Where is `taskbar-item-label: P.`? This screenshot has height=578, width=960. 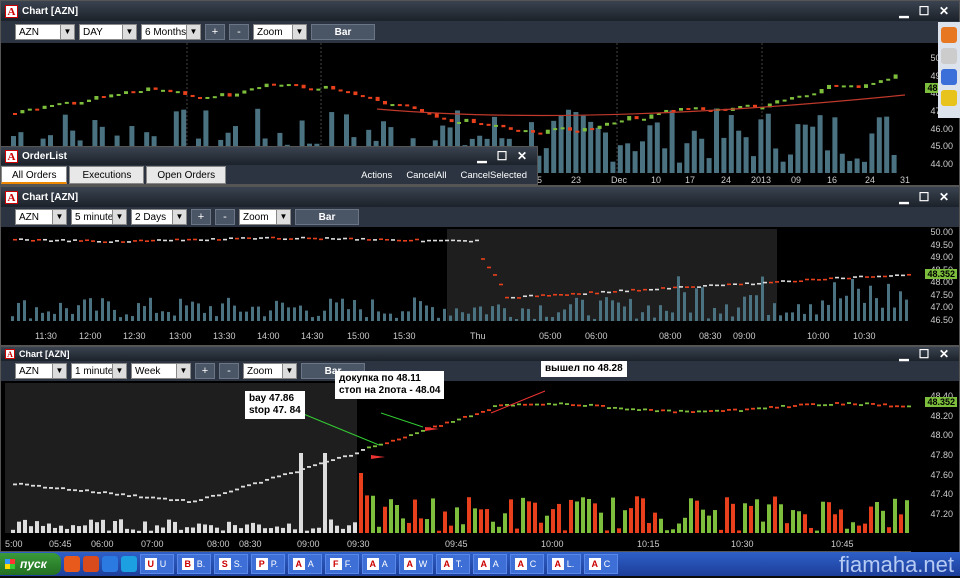
taskbar-item-label: P. is located at coordinates (274, 564).